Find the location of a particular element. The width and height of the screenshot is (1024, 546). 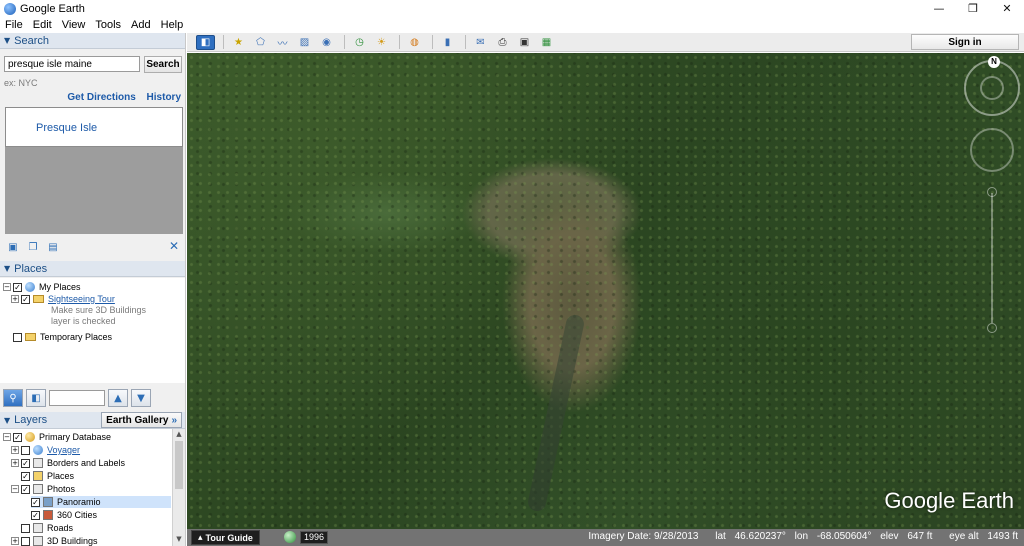

north-indicator: N is located at coordinates (994, 62).